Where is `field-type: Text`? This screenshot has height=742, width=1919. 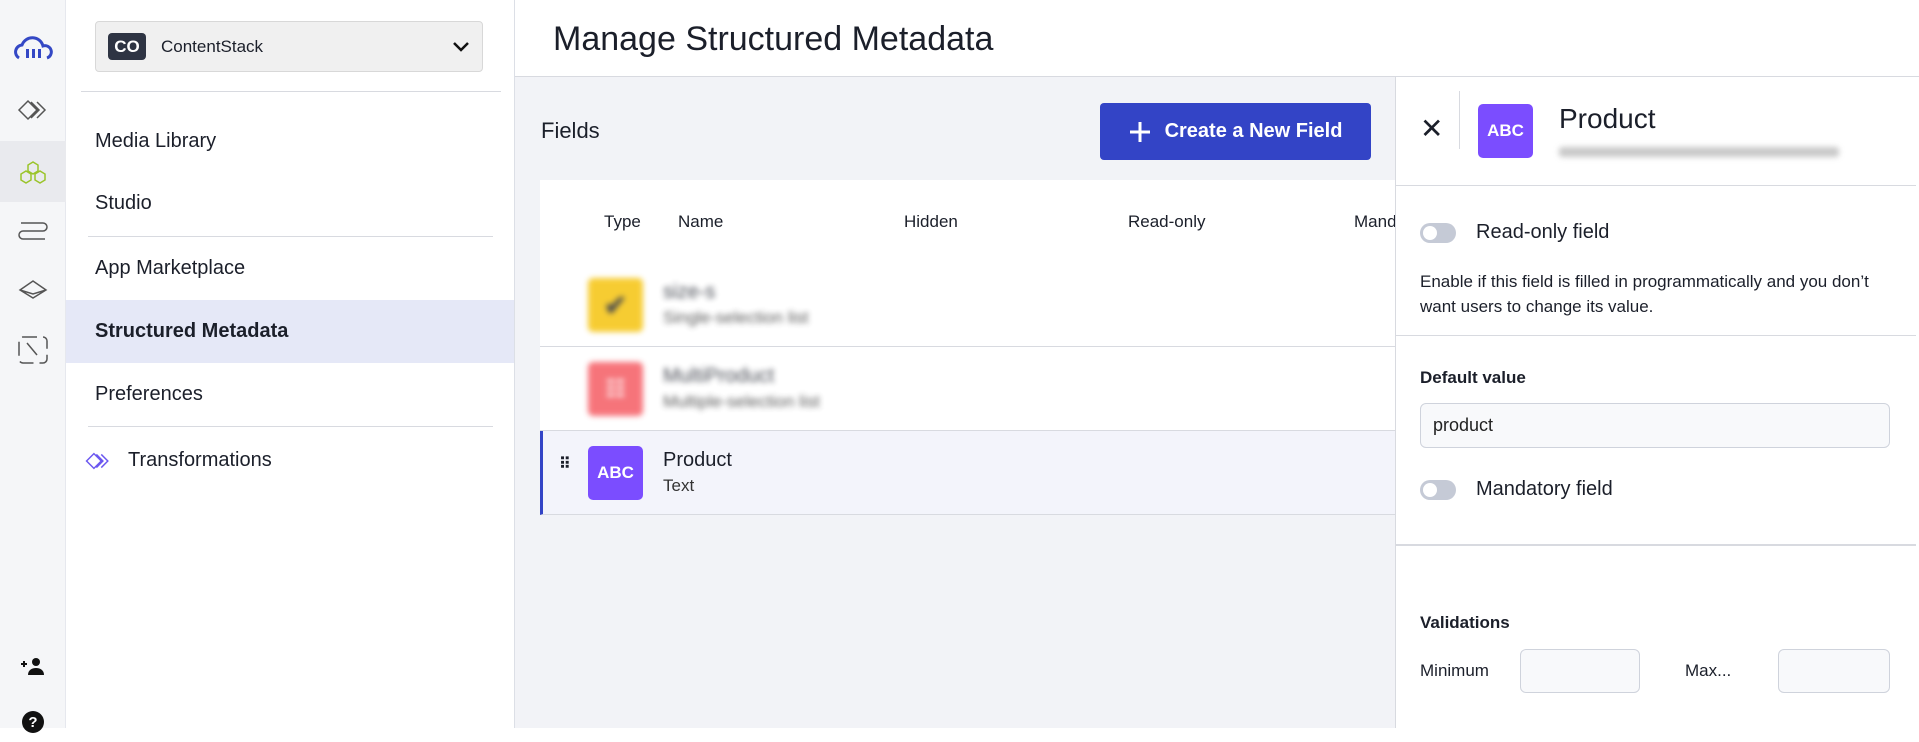 field-type: Text is located at coordinates (679, 485).